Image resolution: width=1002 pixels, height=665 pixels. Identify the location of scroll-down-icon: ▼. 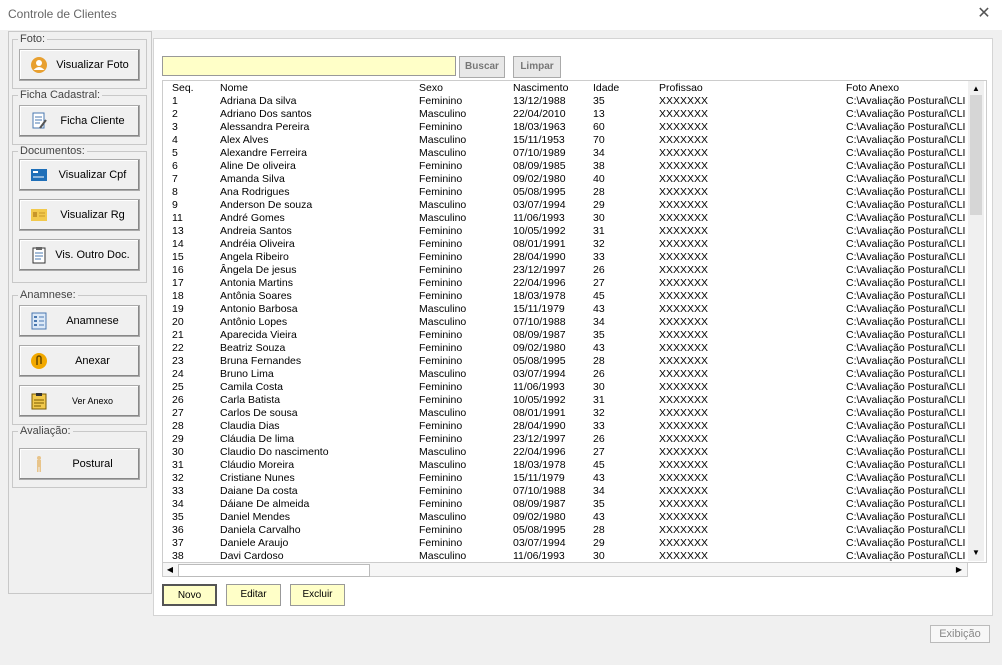
(976, 553).